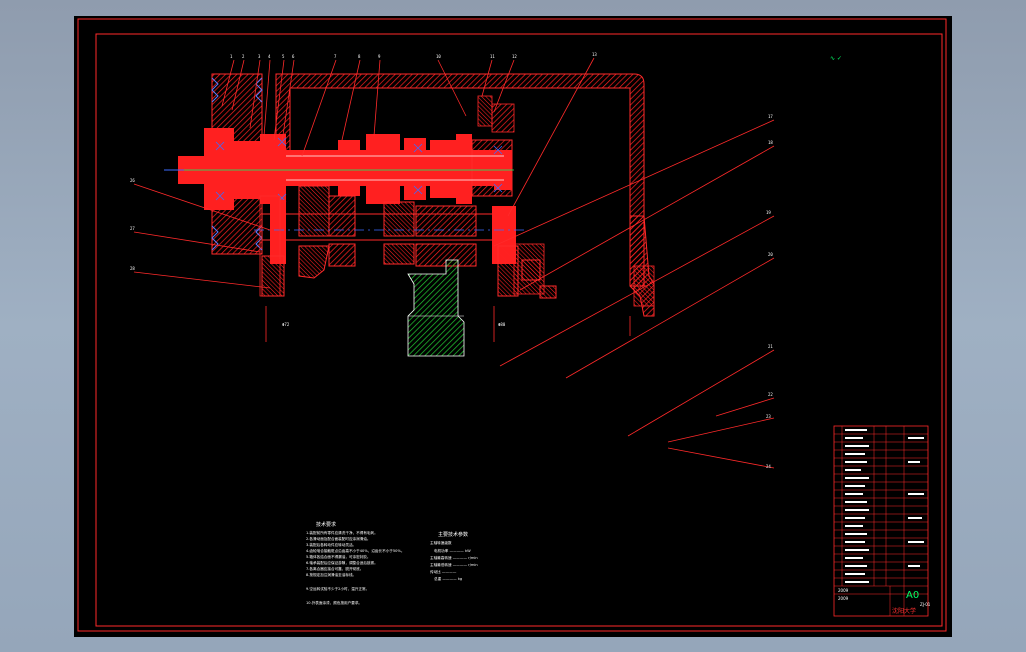 This screenshot has height=652, width=1026. I want to click on balloon: 21, so click(770, 346).